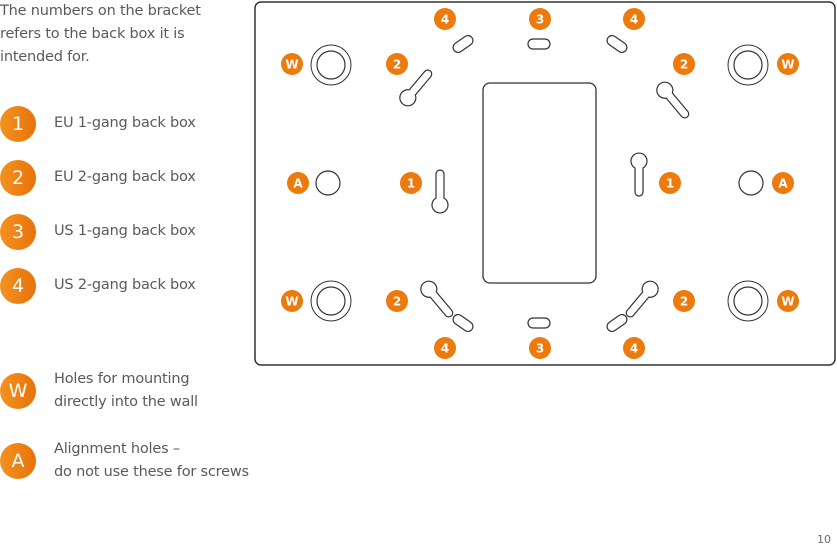  Describe the element at coordinates (824, 539) in the screenshot. I see `page-number: 10` at that location.